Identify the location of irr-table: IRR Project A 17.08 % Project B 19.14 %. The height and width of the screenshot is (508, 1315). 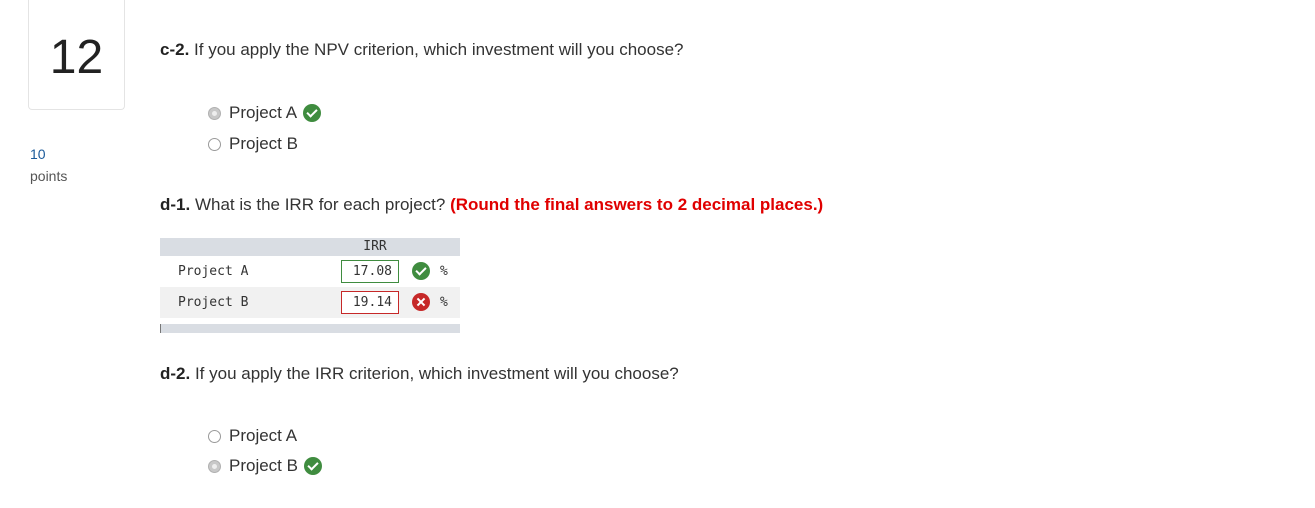
(310, 285).